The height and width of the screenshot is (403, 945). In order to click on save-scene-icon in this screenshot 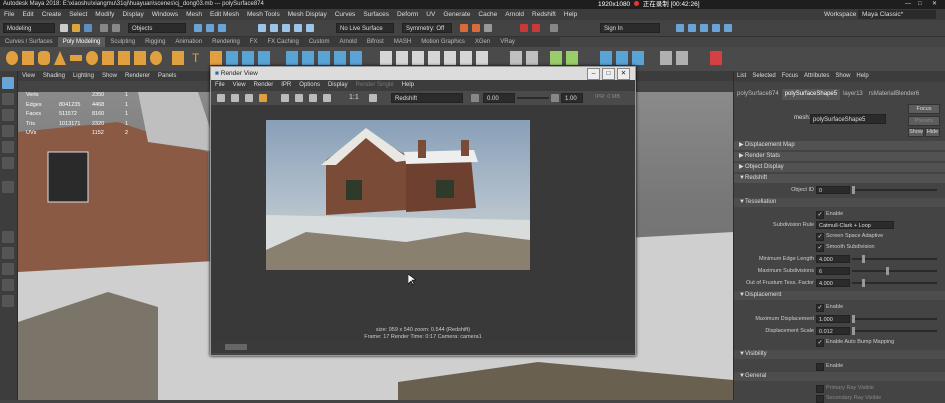, I will do `click(88, 28)`.